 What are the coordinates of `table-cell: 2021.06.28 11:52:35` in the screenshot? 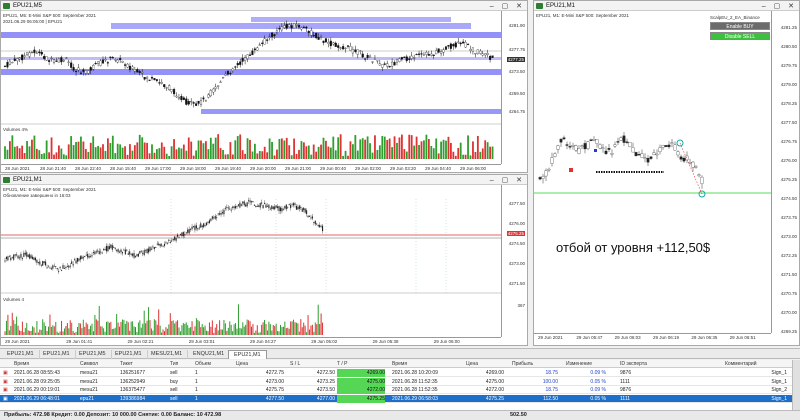 It's located at (415, 390).